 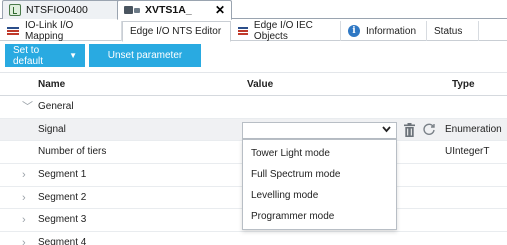 What do you see at coordinates (319, 130) in the screenshot?
I see `signal-select` at bounding box center [319, 130].